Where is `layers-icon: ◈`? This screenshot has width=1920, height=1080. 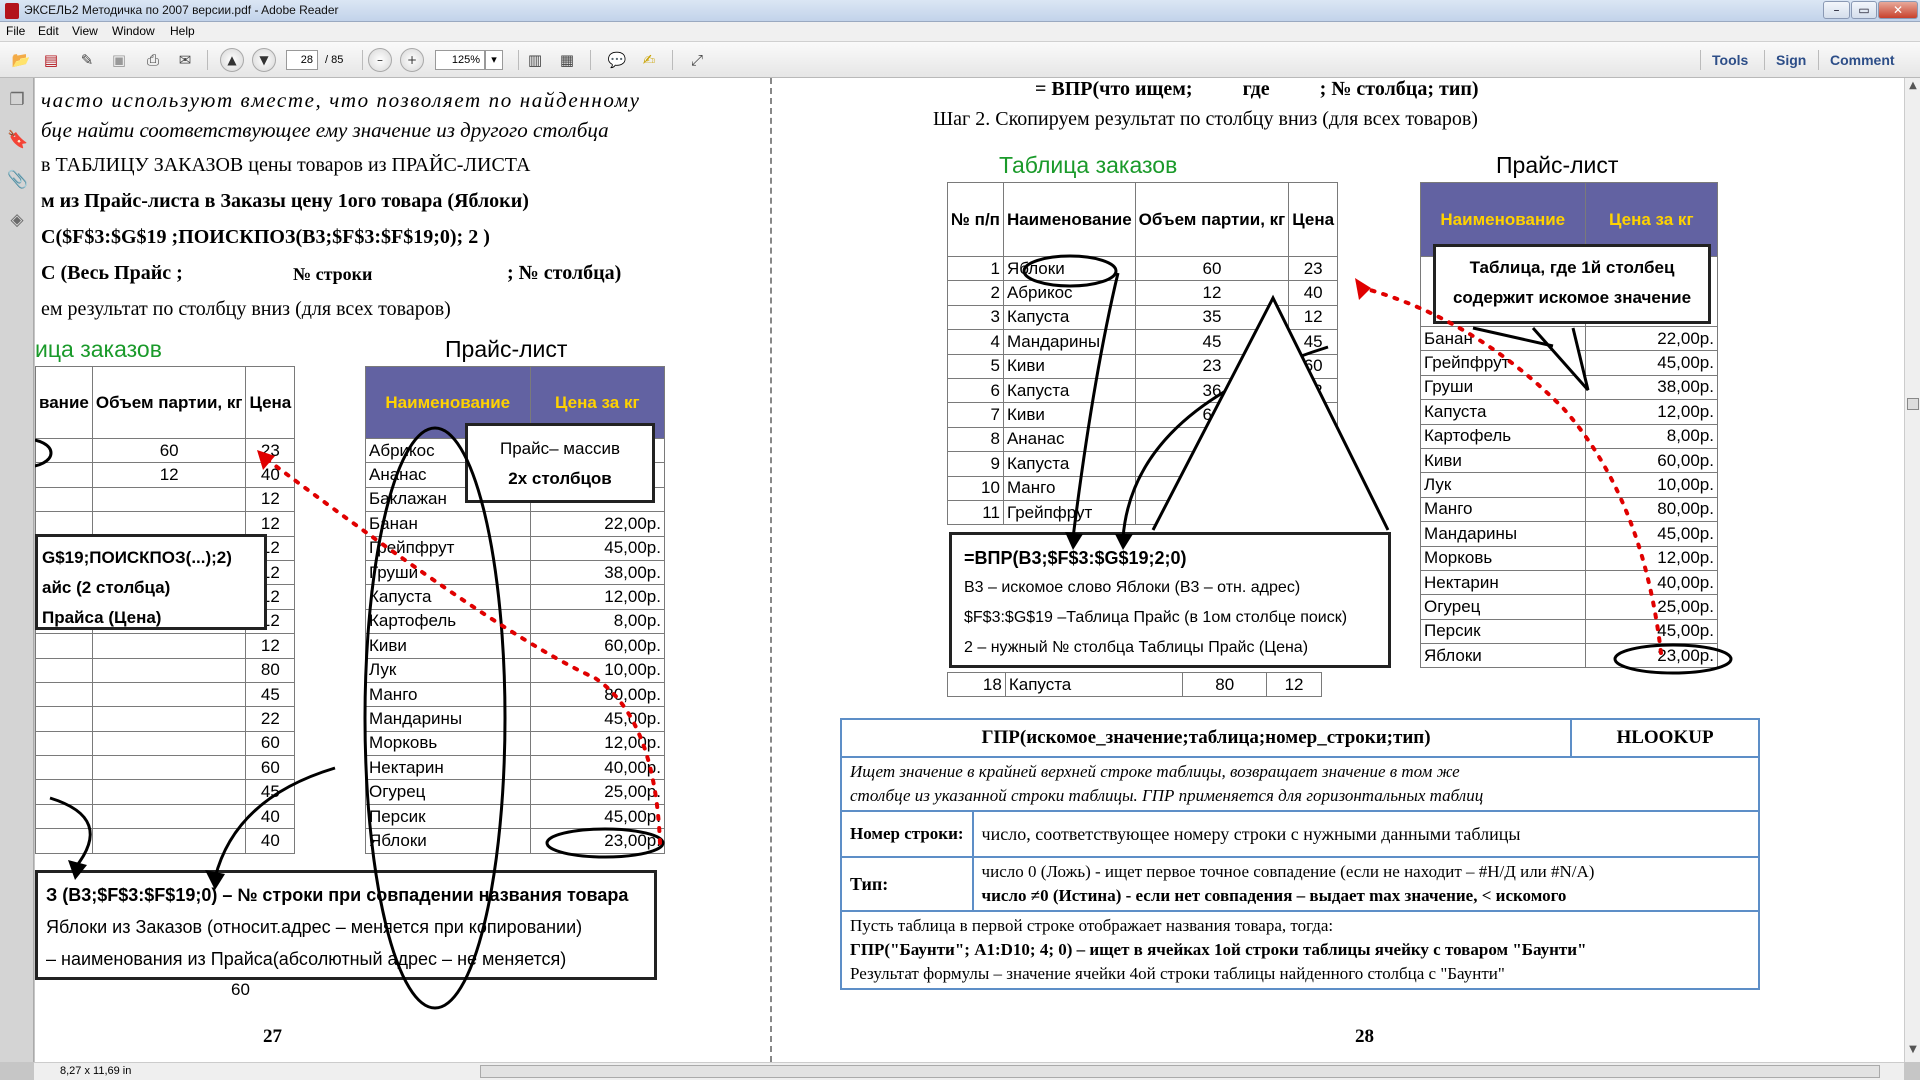
layers-icon: ◈ is located at coordinates (17, 221).